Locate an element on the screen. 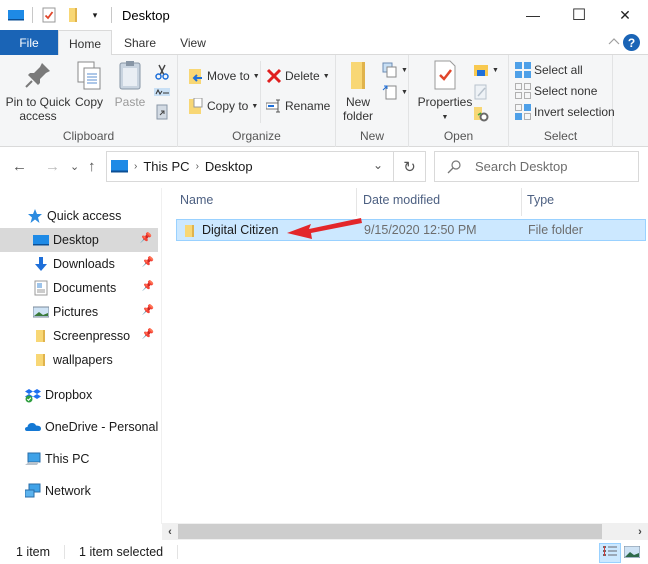 This screenshot has width=648, height=564. history-icon is located at coordinates (481, 114).